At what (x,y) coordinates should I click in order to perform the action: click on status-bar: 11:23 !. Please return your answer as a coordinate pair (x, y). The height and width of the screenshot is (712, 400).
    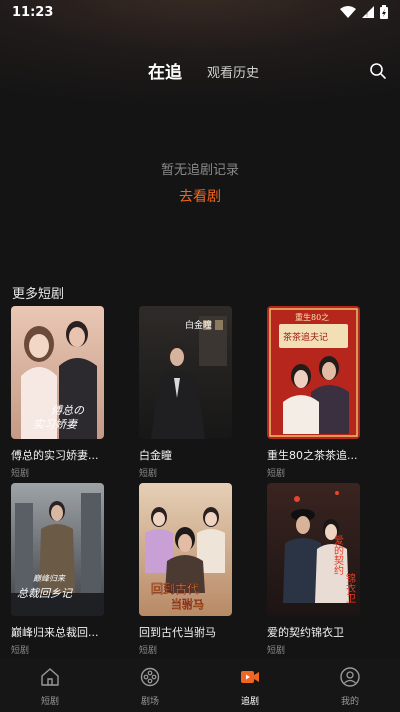
    Looking at the image, I should click on (200, 12).